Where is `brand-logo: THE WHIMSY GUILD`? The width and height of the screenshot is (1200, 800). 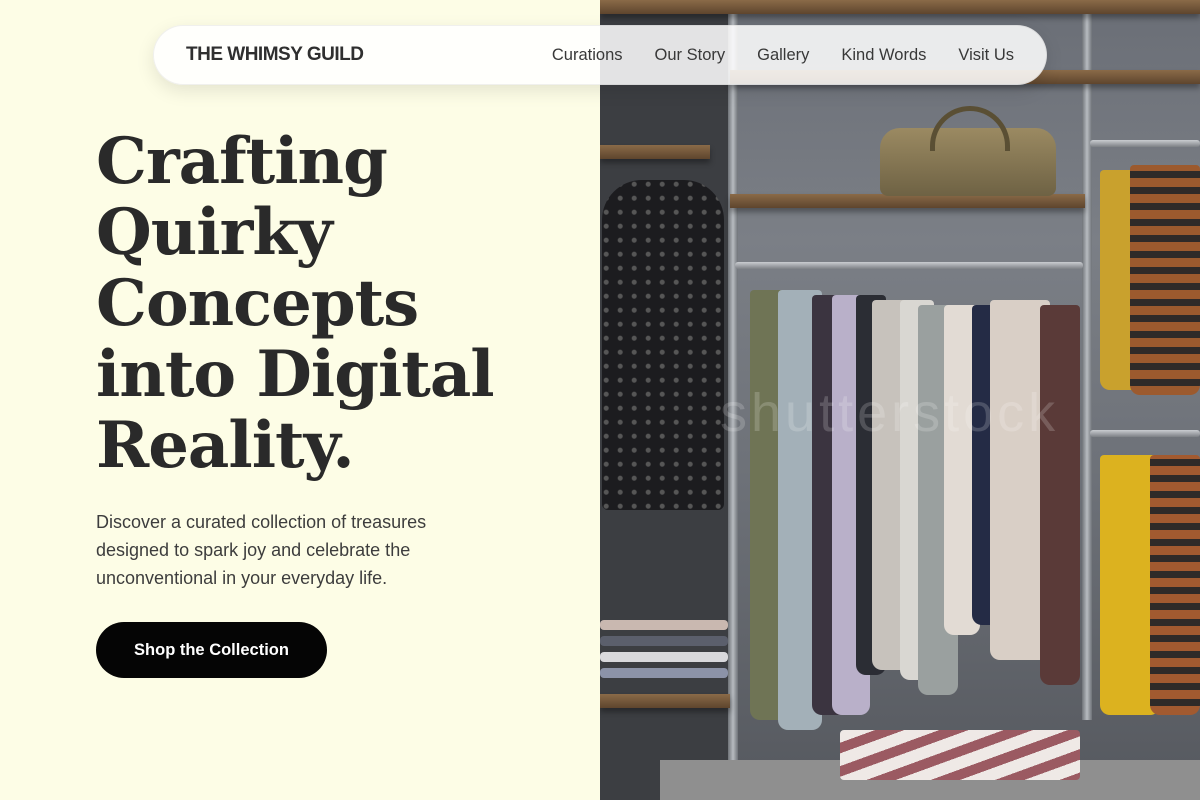 brand-logo: THE WHIMSY GUILD is located at coordinates (275, 55).